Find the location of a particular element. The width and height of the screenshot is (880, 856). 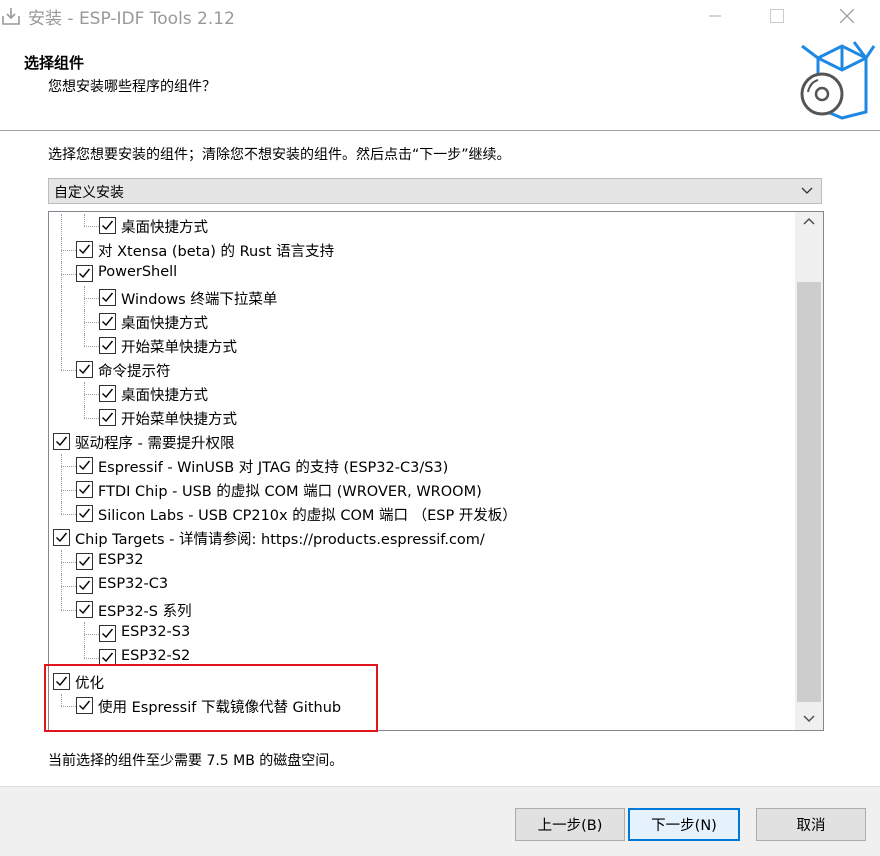

tree-item: ESP32-S 系列 is located at coordinates (422, 610).